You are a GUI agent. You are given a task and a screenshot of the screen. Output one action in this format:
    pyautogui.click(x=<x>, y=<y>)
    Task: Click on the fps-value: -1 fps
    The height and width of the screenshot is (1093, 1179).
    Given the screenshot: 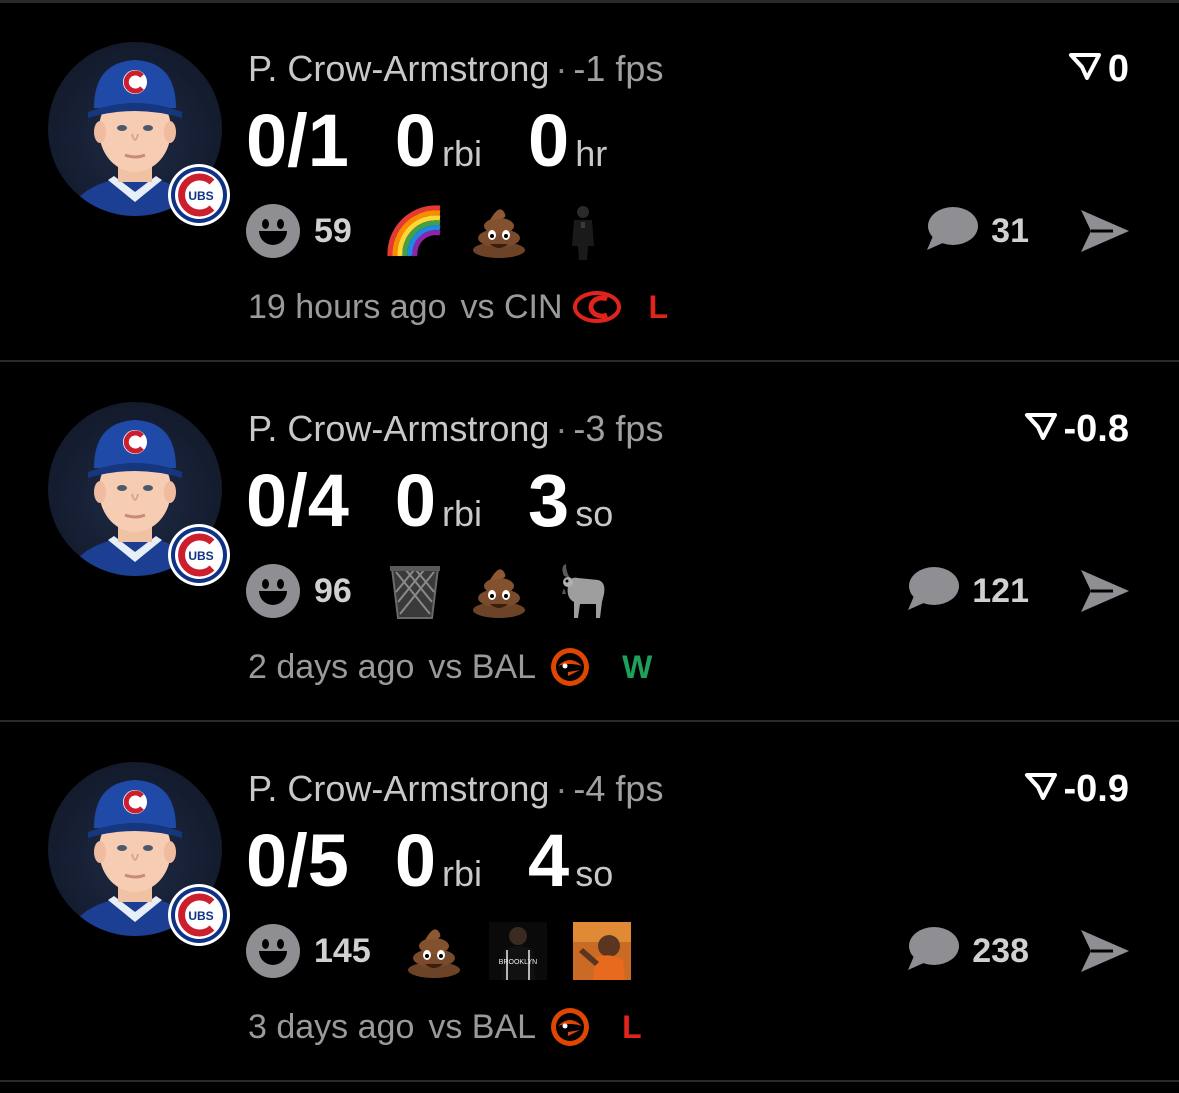 What is the action you would take?
    pyautogui.click(x=618, y=68)
    